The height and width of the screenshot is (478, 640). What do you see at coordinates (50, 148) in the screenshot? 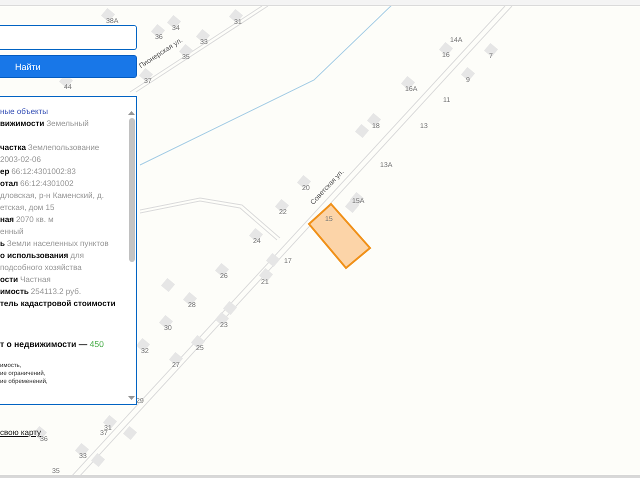
I see `info-line: частка Землепользование` at bounding box center [50, 148].